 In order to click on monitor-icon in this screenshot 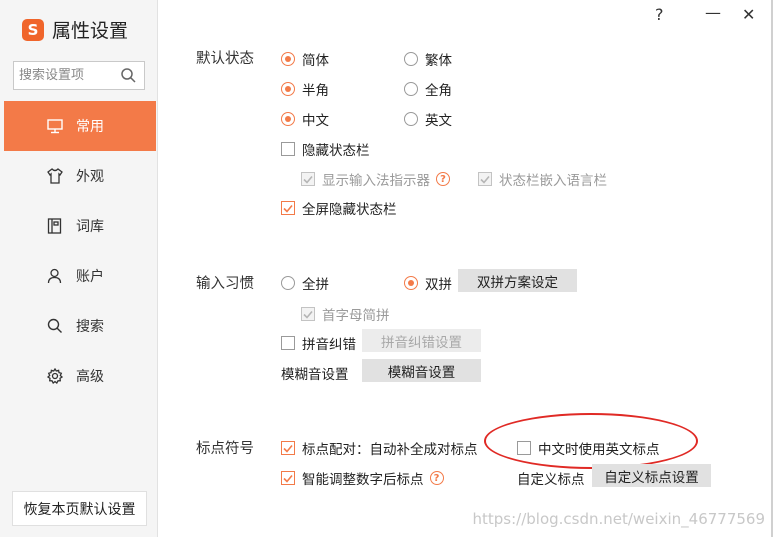, I will do `click(54, 126)`.